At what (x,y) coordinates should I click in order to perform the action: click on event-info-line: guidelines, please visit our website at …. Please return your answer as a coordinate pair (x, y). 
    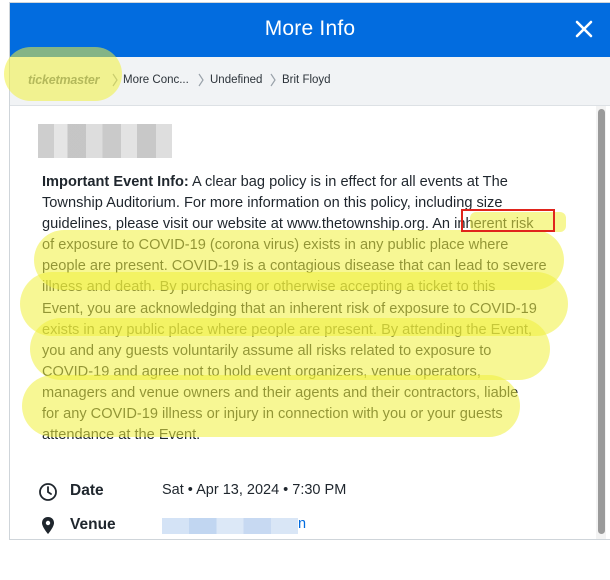
    Looking at the image, I should click on (288, 224).